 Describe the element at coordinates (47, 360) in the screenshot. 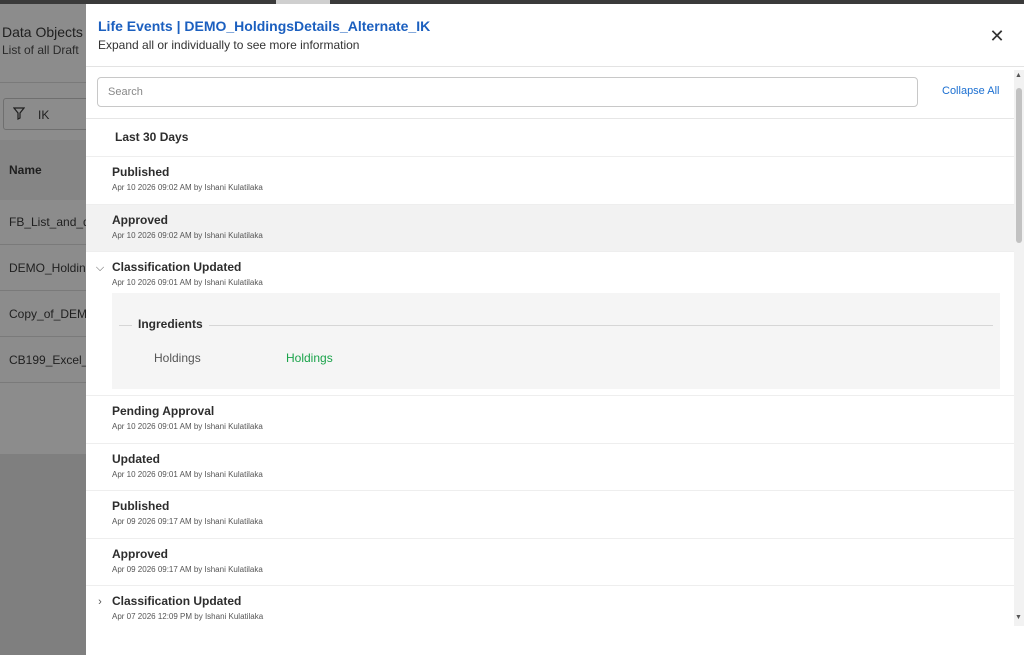

I see `table-cell-name: CB199_Excel_E` at that location.